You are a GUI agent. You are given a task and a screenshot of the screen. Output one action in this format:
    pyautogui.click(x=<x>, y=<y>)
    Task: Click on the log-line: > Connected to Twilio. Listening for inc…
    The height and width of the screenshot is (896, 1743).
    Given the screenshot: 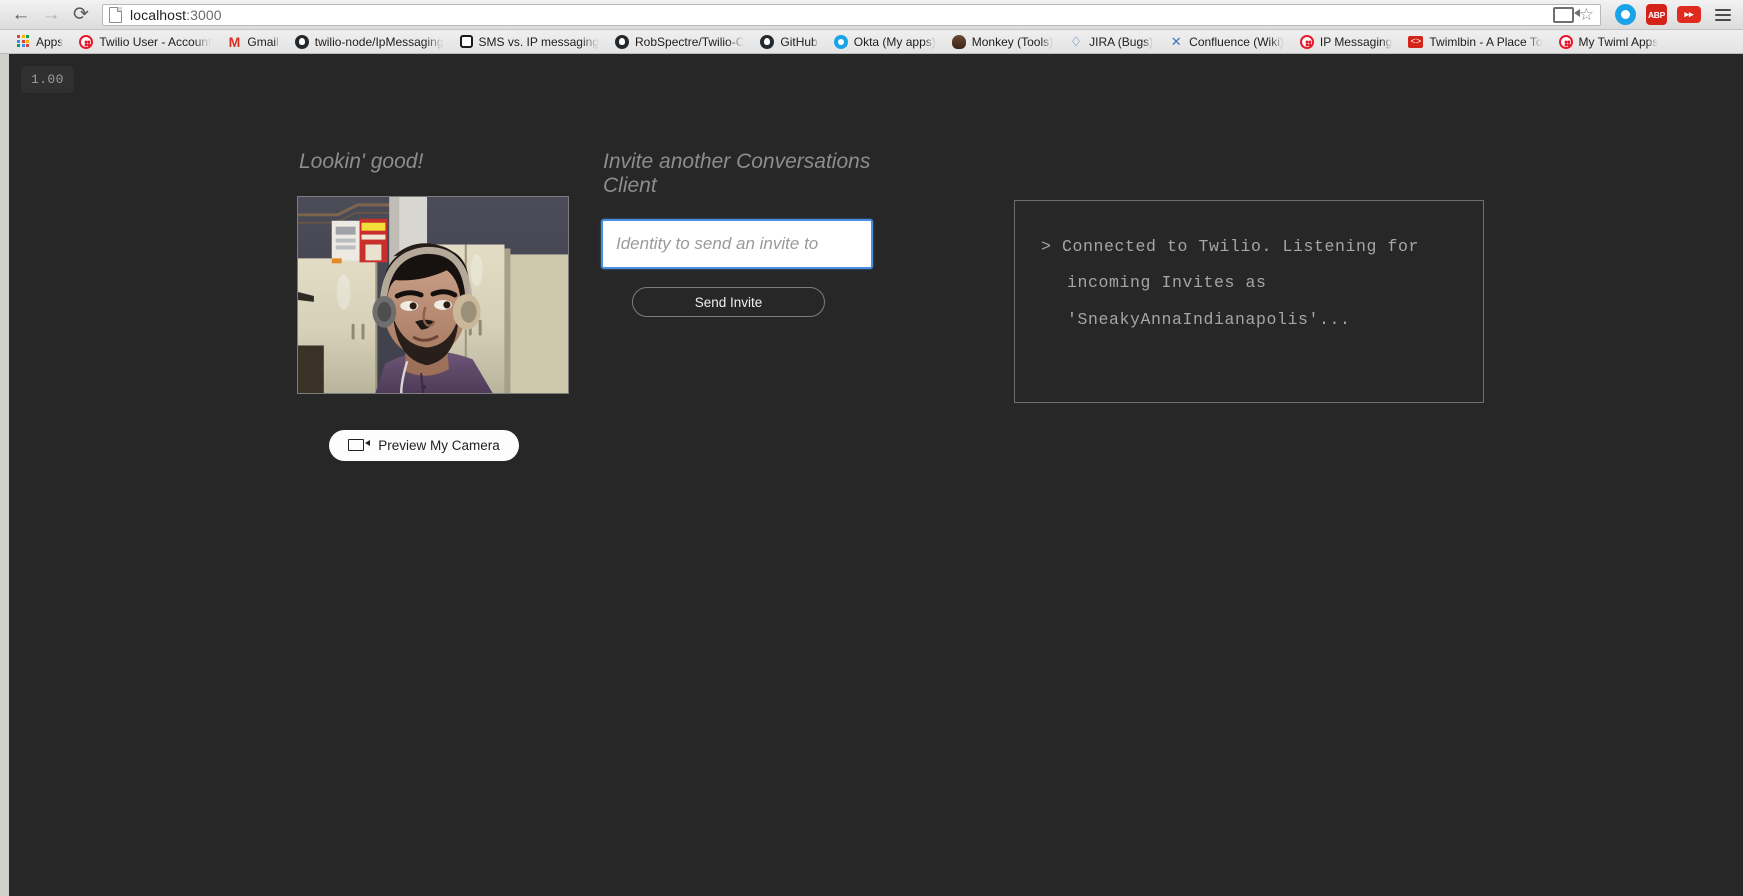 What is the action you would take?
    pyautogui.click(x=1230, y=283)
    